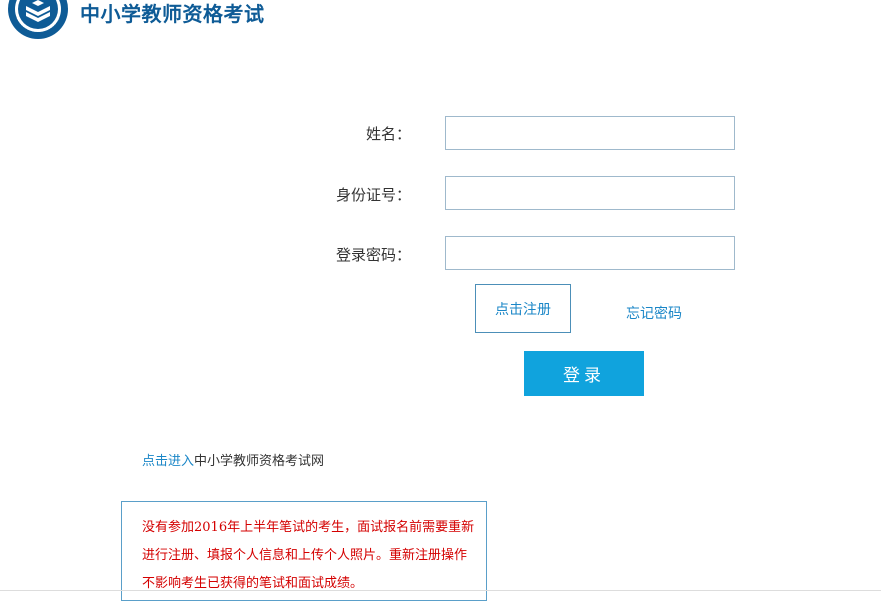 This screenshot has width=881, height=601. Describe the element at coordinates (590, 193) in the screenshot. I see `id-number-input` at that location.